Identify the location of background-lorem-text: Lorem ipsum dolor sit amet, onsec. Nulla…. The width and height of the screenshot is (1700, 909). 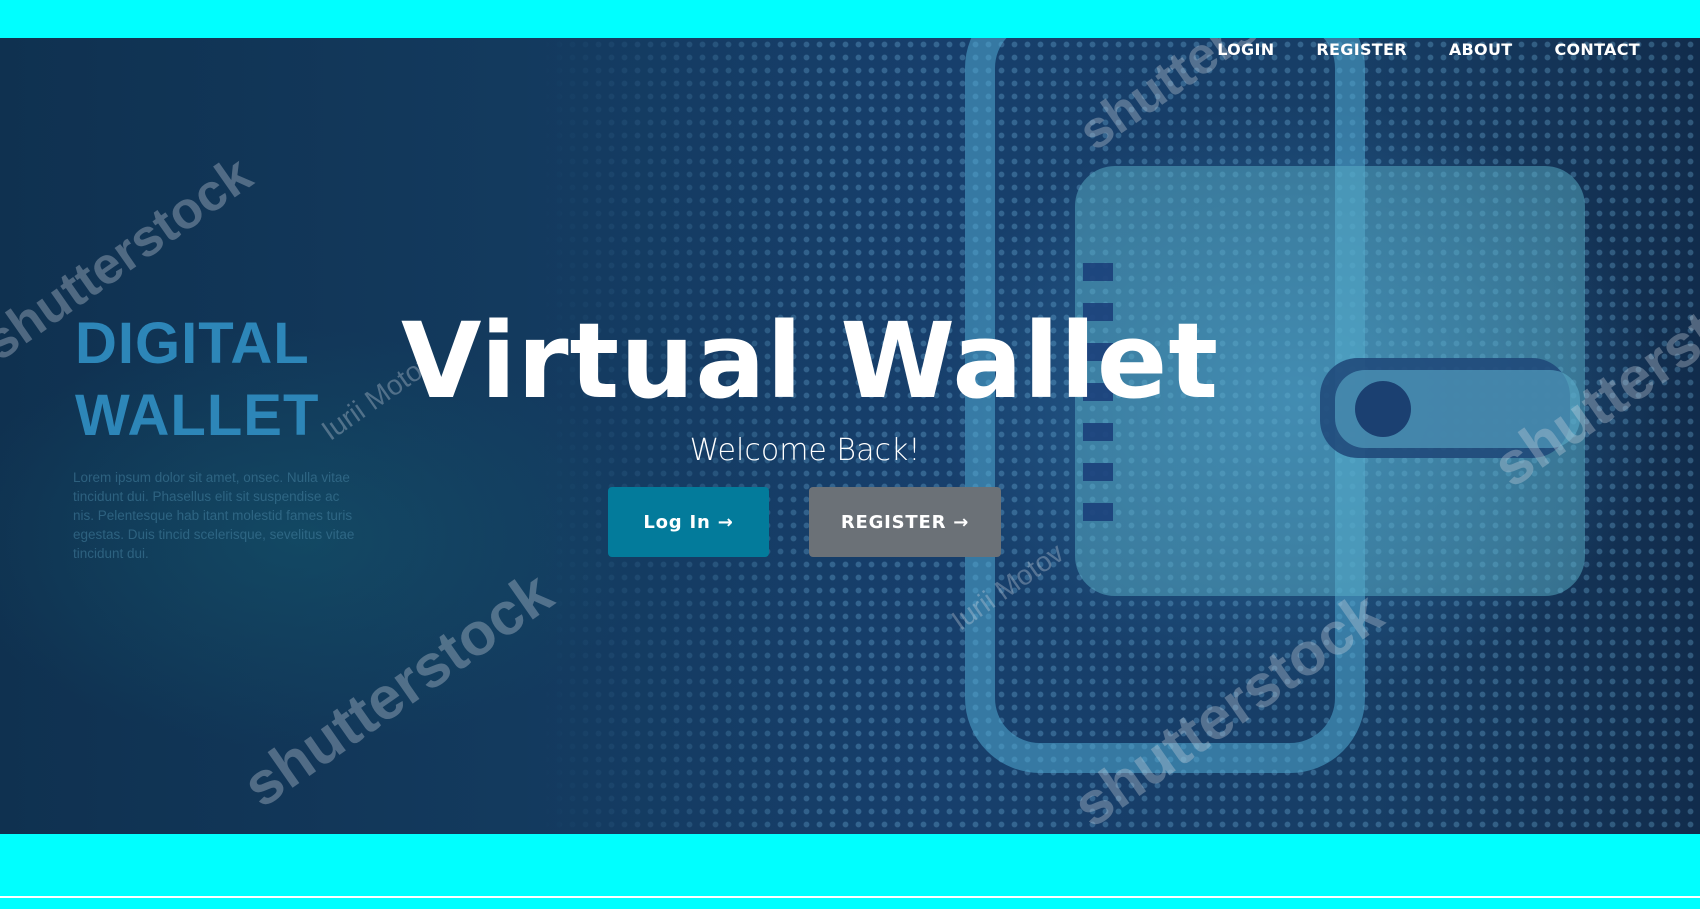
(214, 515).